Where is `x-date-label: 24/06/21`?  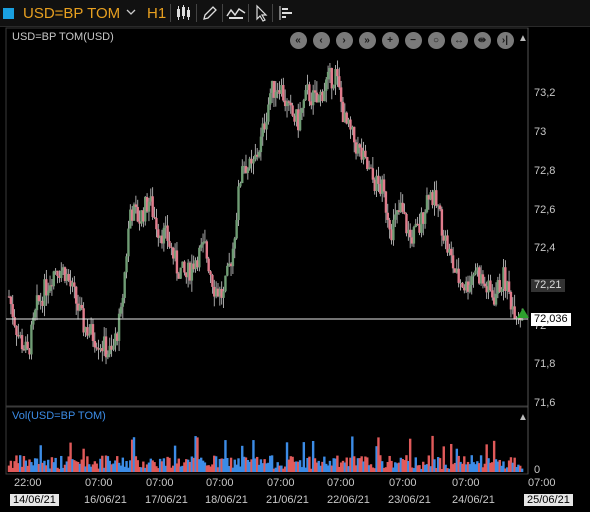 x-date-label: 24/06/21 is located at coordinates (473, 500).